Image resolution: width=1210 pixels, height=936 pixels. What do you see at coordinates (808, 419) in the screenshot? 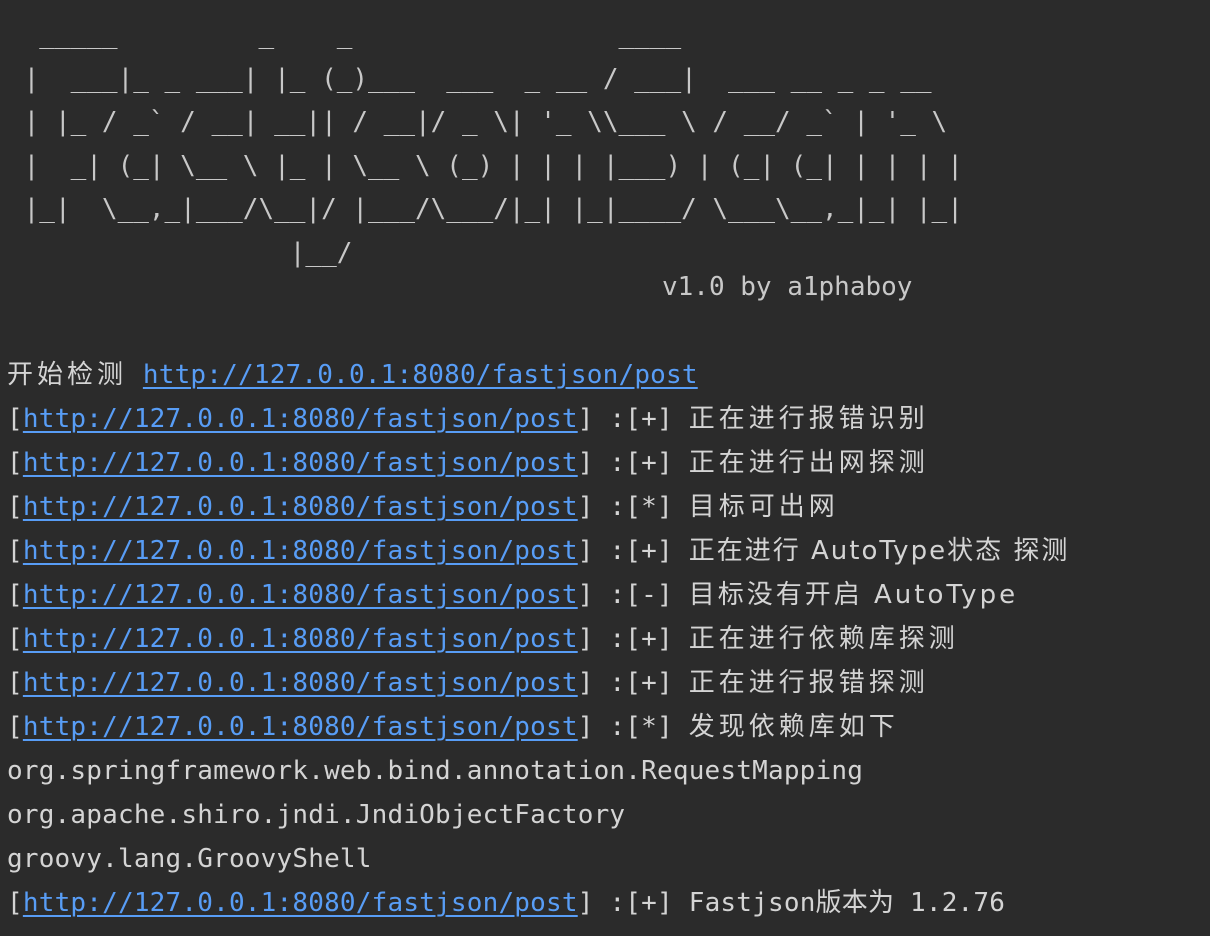
I see `log-message: 正在进行报错识别` at bounding box center [808, 419].